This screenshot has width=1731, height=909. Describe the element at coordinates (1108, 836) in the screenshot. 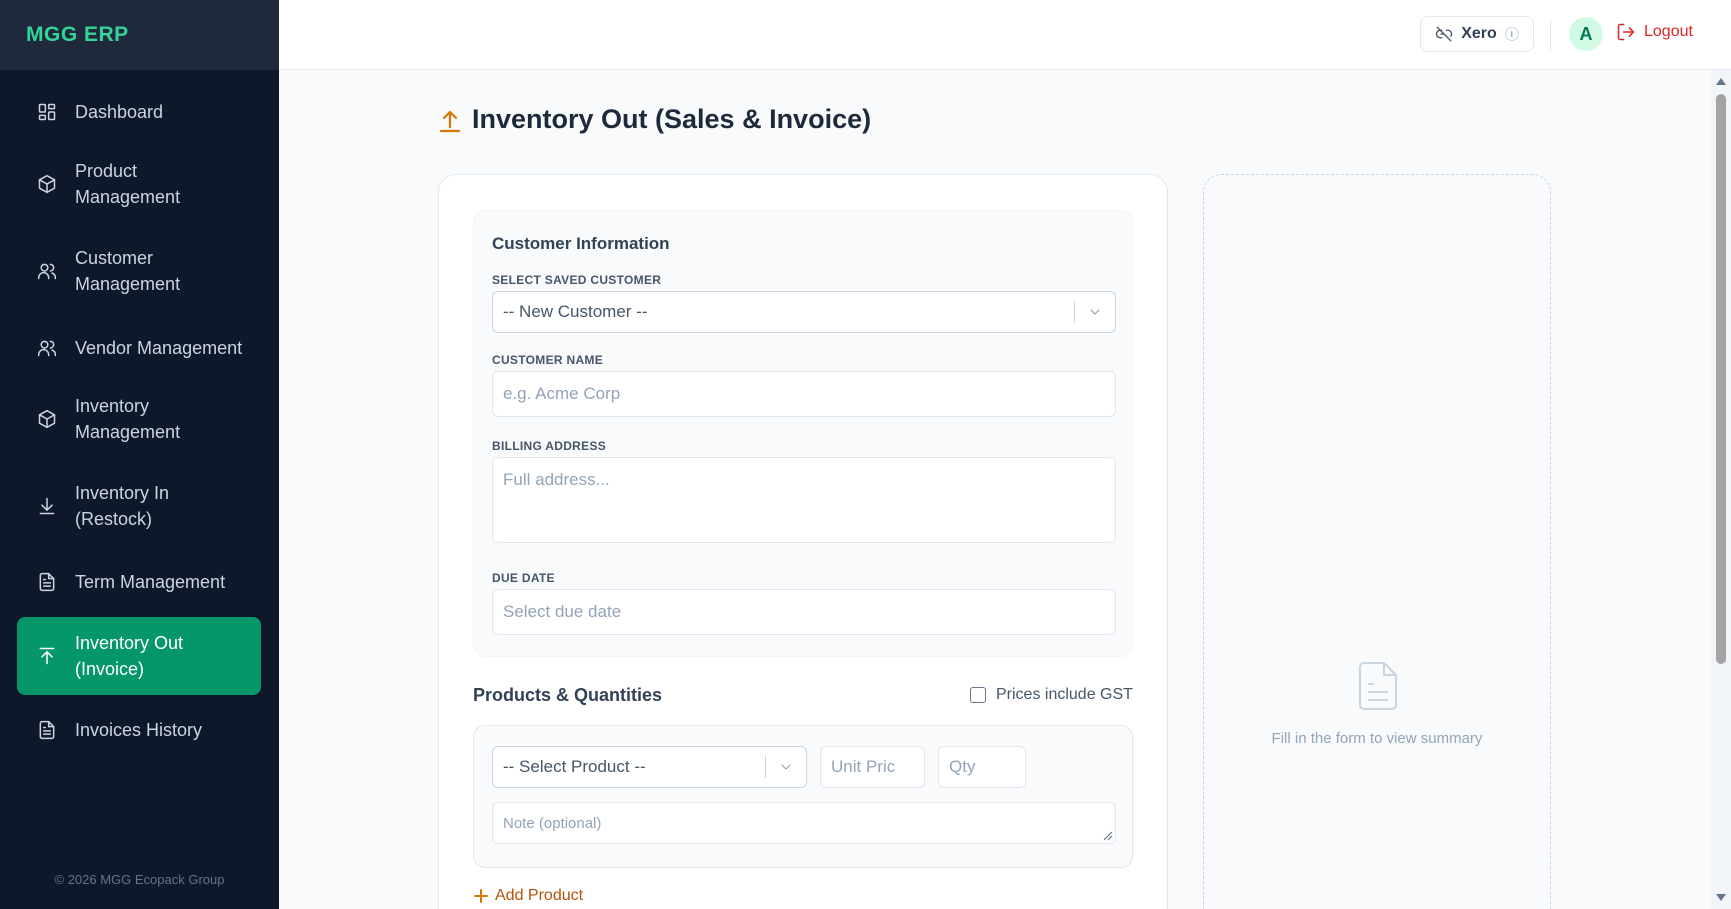

I see `resize-handle-icon` at that location.